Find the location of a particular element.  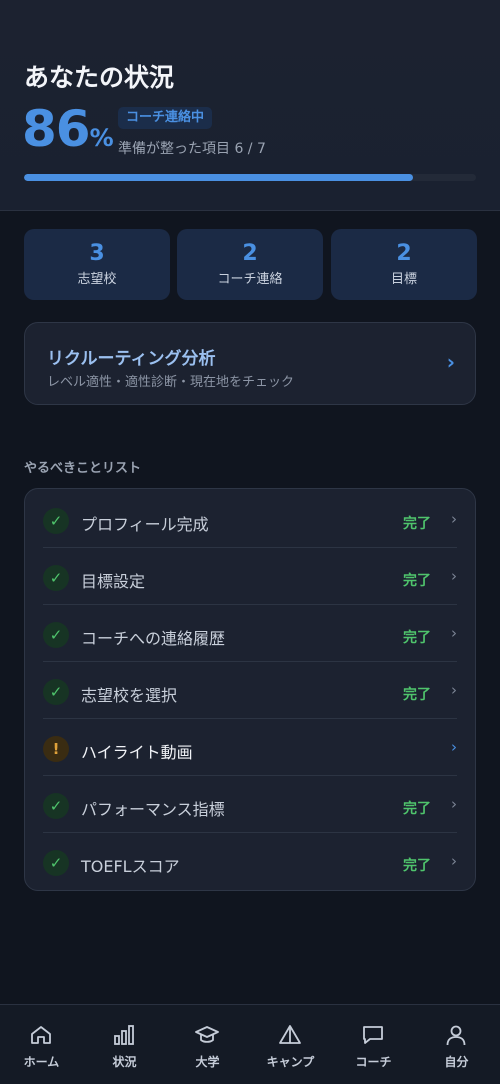

todo-item-label: パフォーマンス指標 is located at coordinates (153, 809).